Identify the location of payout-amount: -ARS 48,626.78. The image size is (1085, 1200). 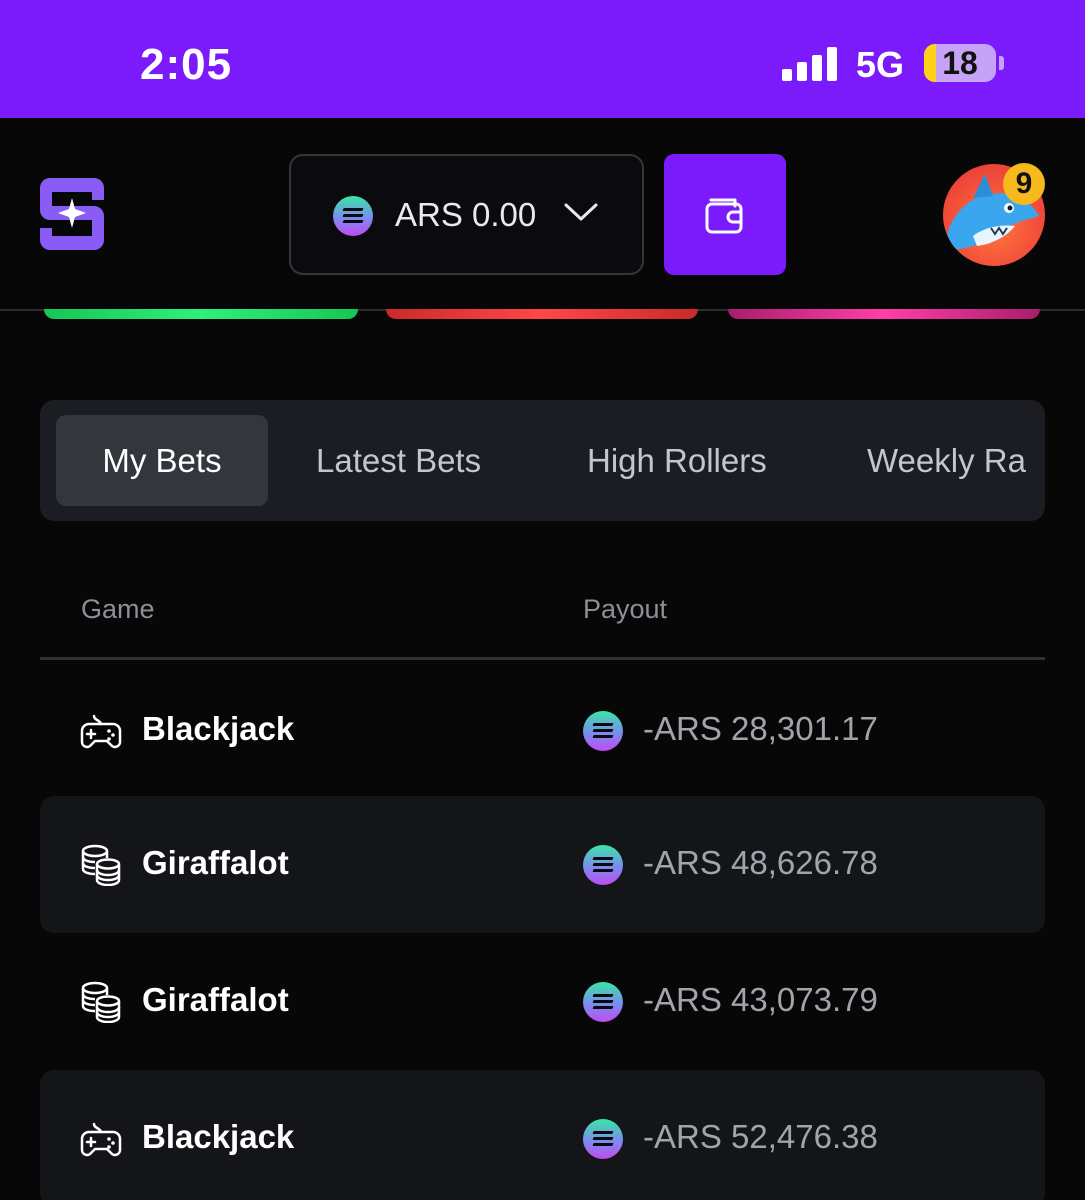
(760, 862).